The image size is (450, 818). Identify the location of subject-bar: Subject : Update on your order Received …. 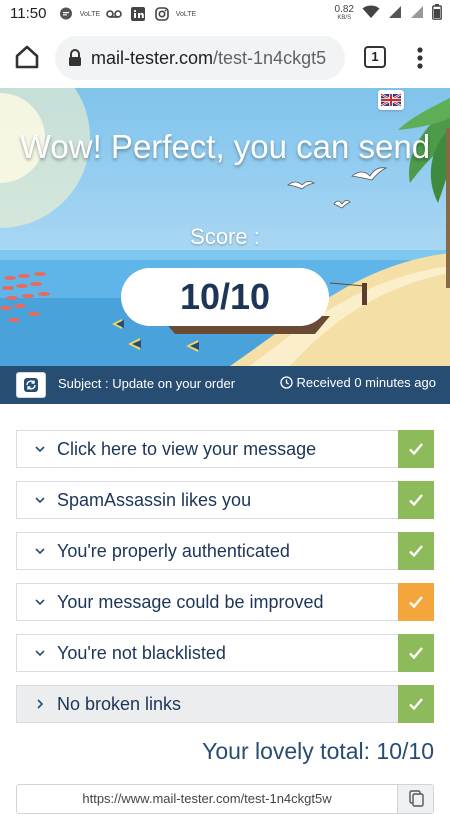
(225, 385).